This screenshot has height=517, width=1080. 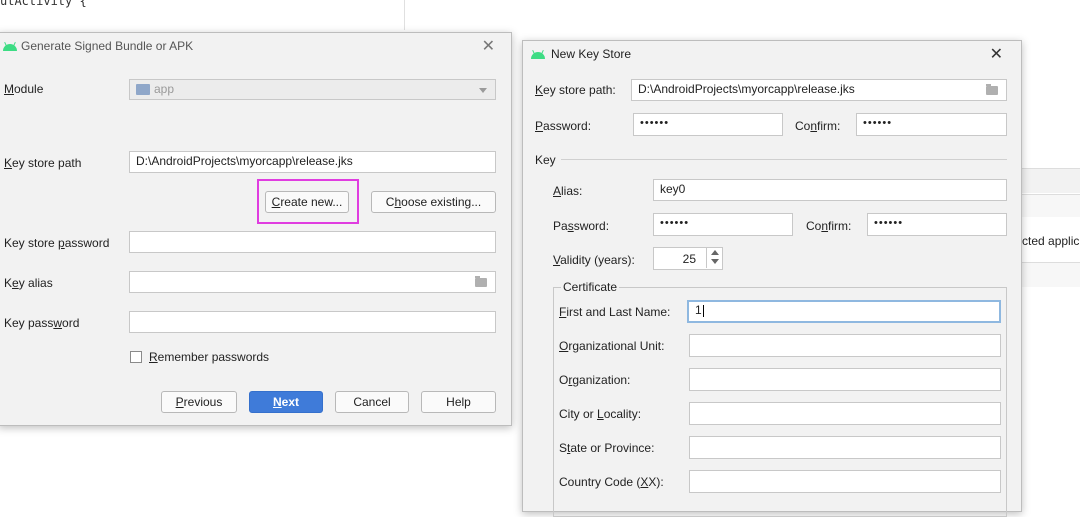 What do you see at coordinates (404, 15) in the screenshot?
I see `editor-divider` at bounding box center [404, 15].